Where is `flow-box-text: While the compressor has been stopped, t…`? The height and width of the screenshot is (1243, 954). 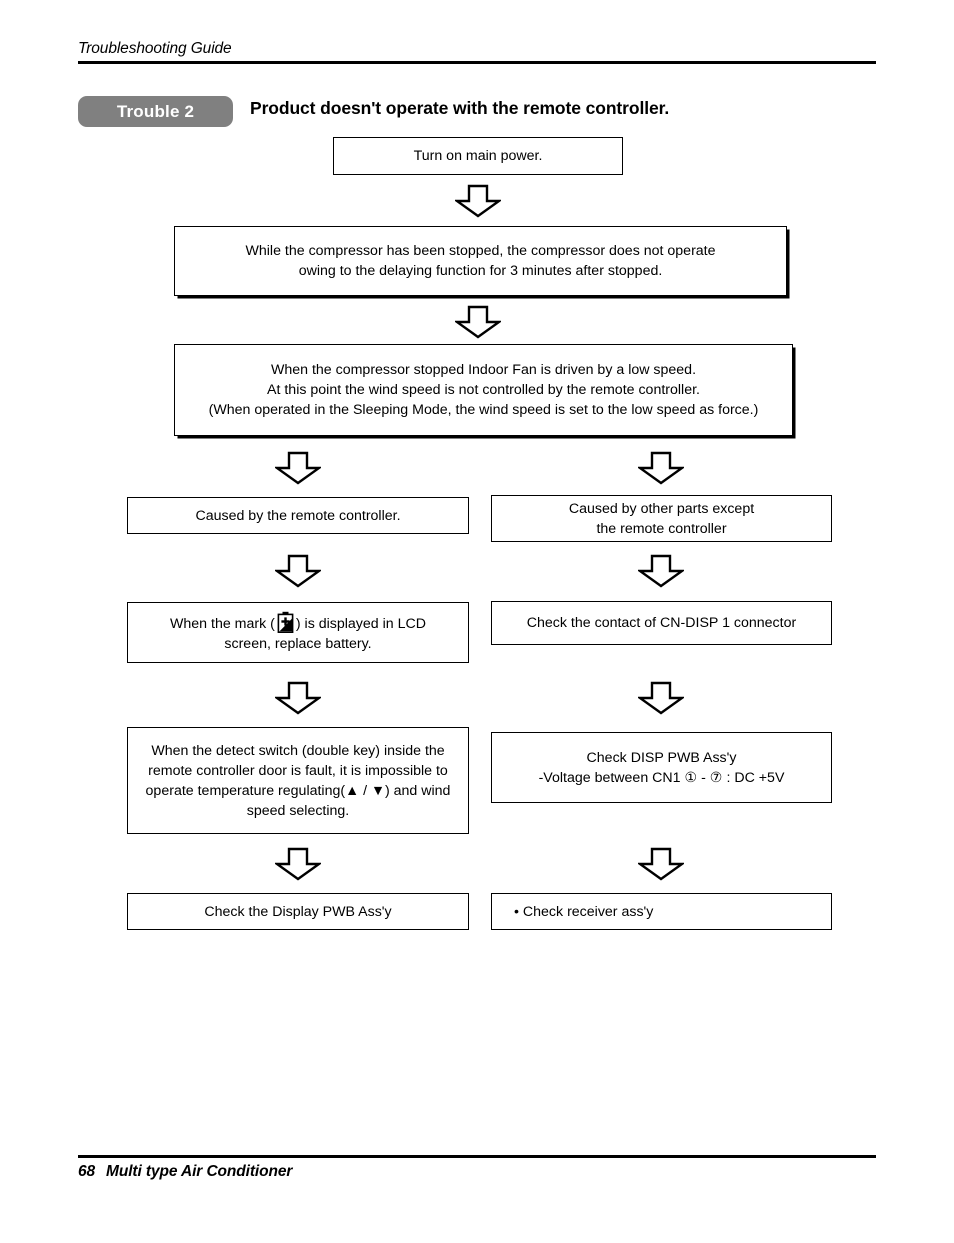
flow-box-text: While the compressor has been stopped, t… is located at coordinates (480, 261).